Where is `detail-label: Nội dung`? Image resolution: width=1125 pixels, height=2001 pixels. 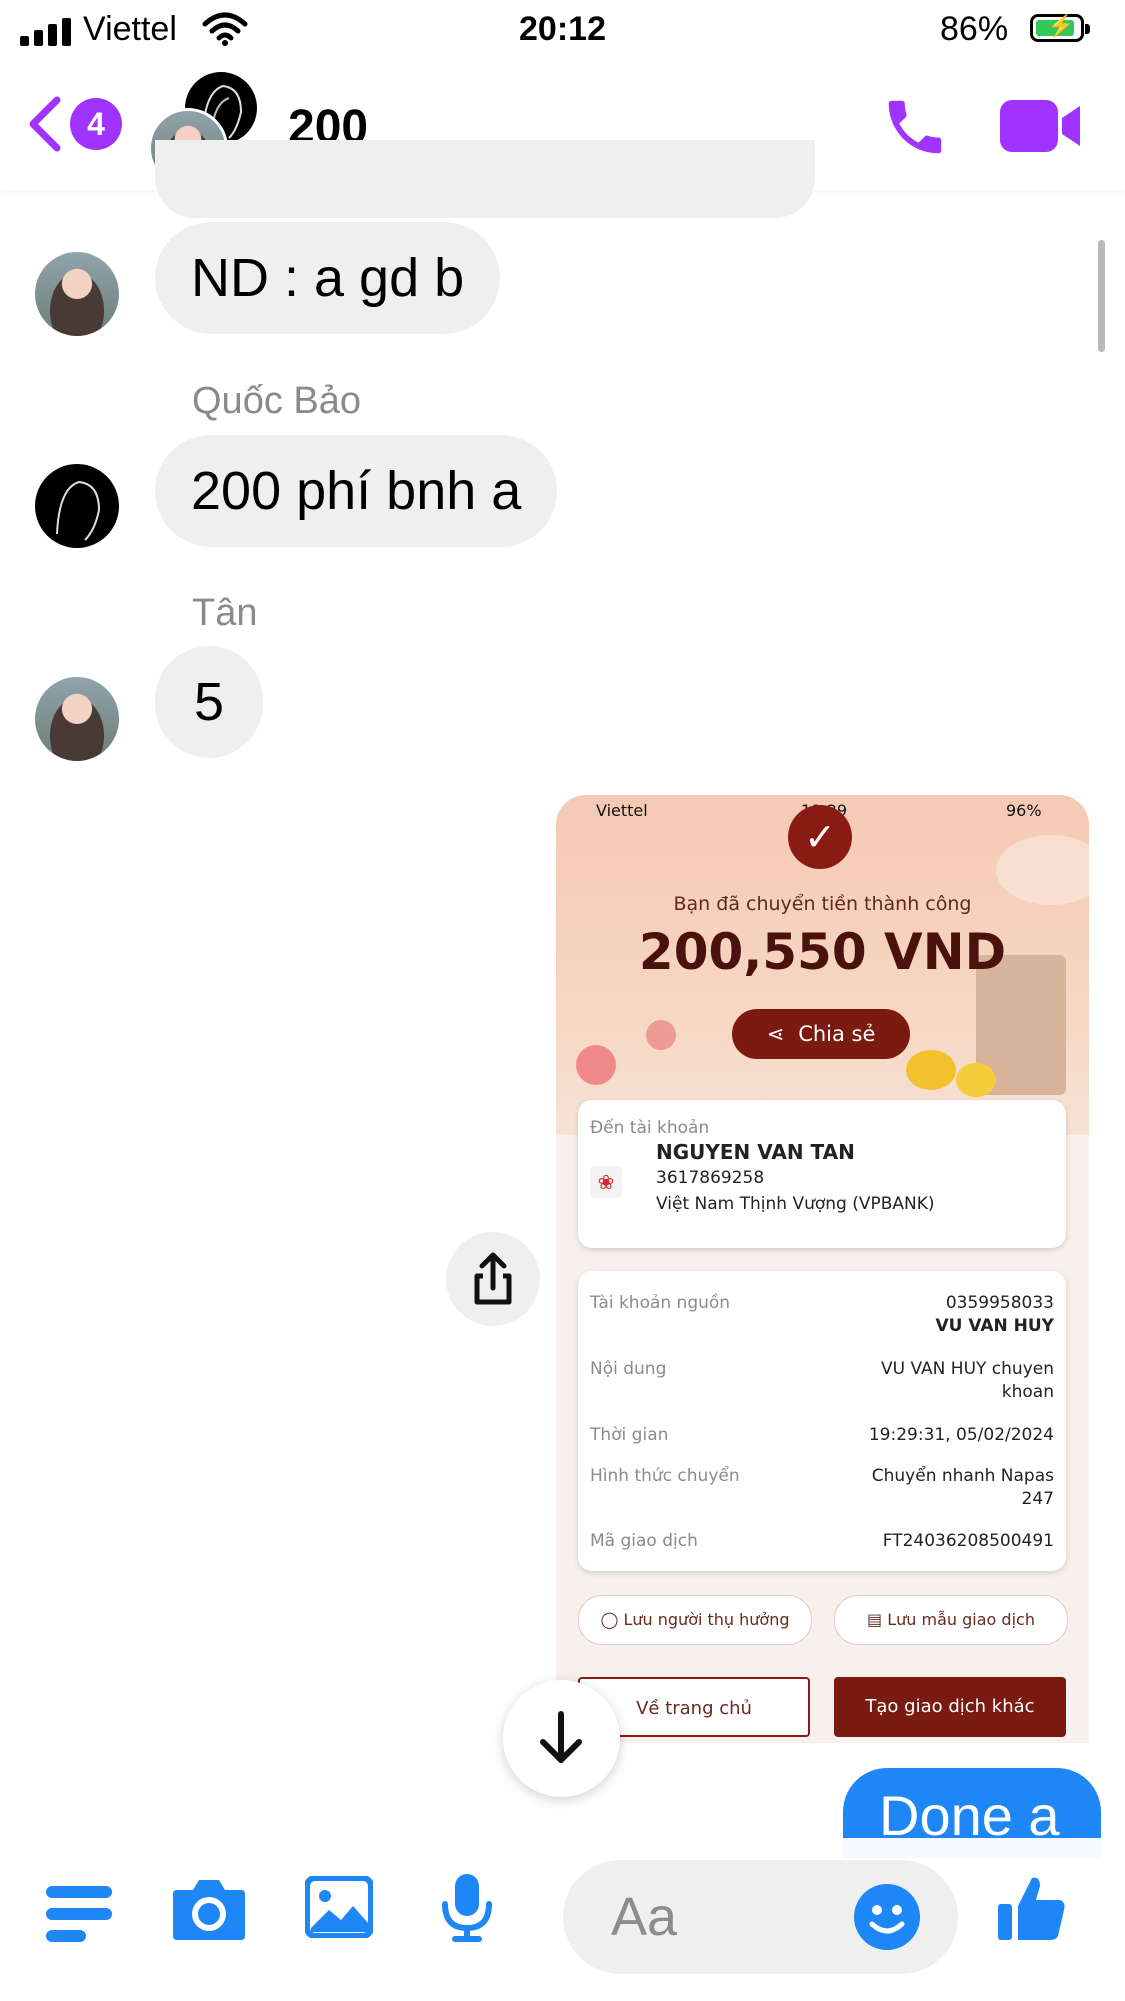 detail-label: Nội dung is located at coordinates (628, 1369).